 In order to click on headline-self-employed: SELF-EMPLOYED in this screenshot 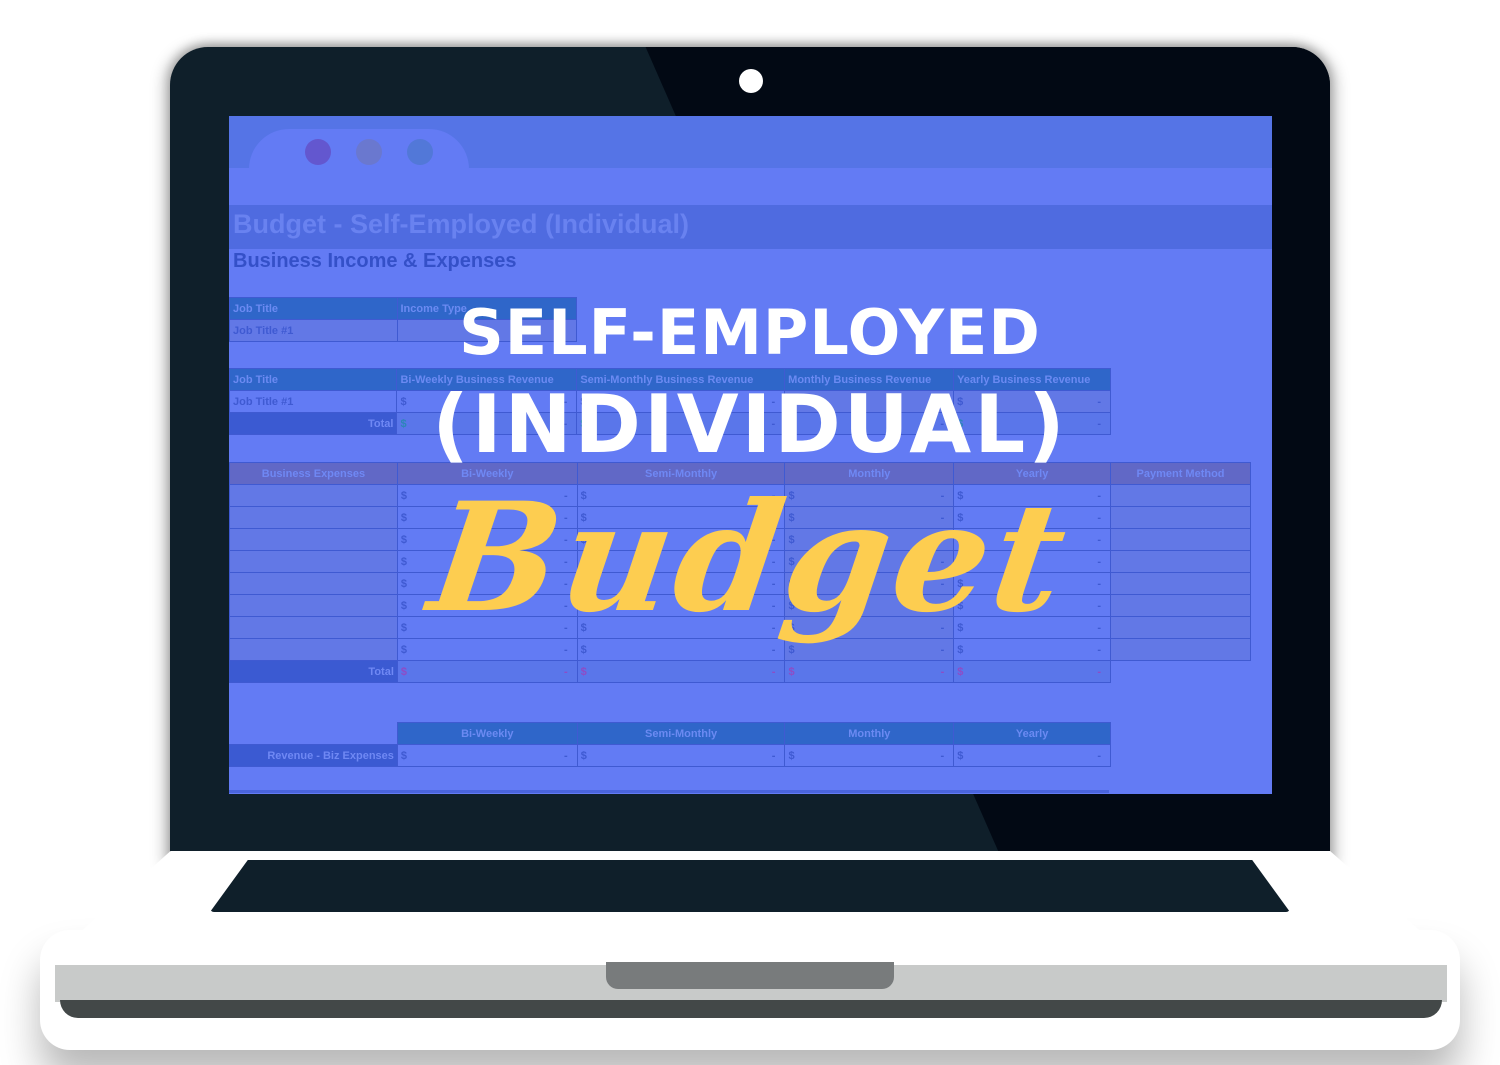, I will do `click(750, 332)`.